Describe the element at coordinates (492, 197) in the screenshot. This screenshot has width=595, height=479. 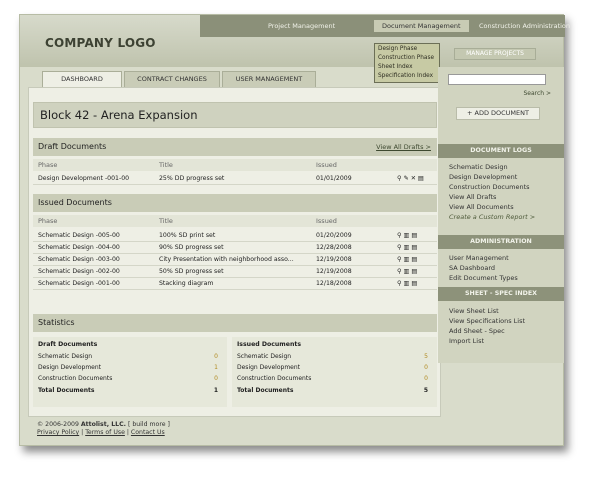
I see `sidebar-item-view-all-drafts: View All Drafts` at that location.